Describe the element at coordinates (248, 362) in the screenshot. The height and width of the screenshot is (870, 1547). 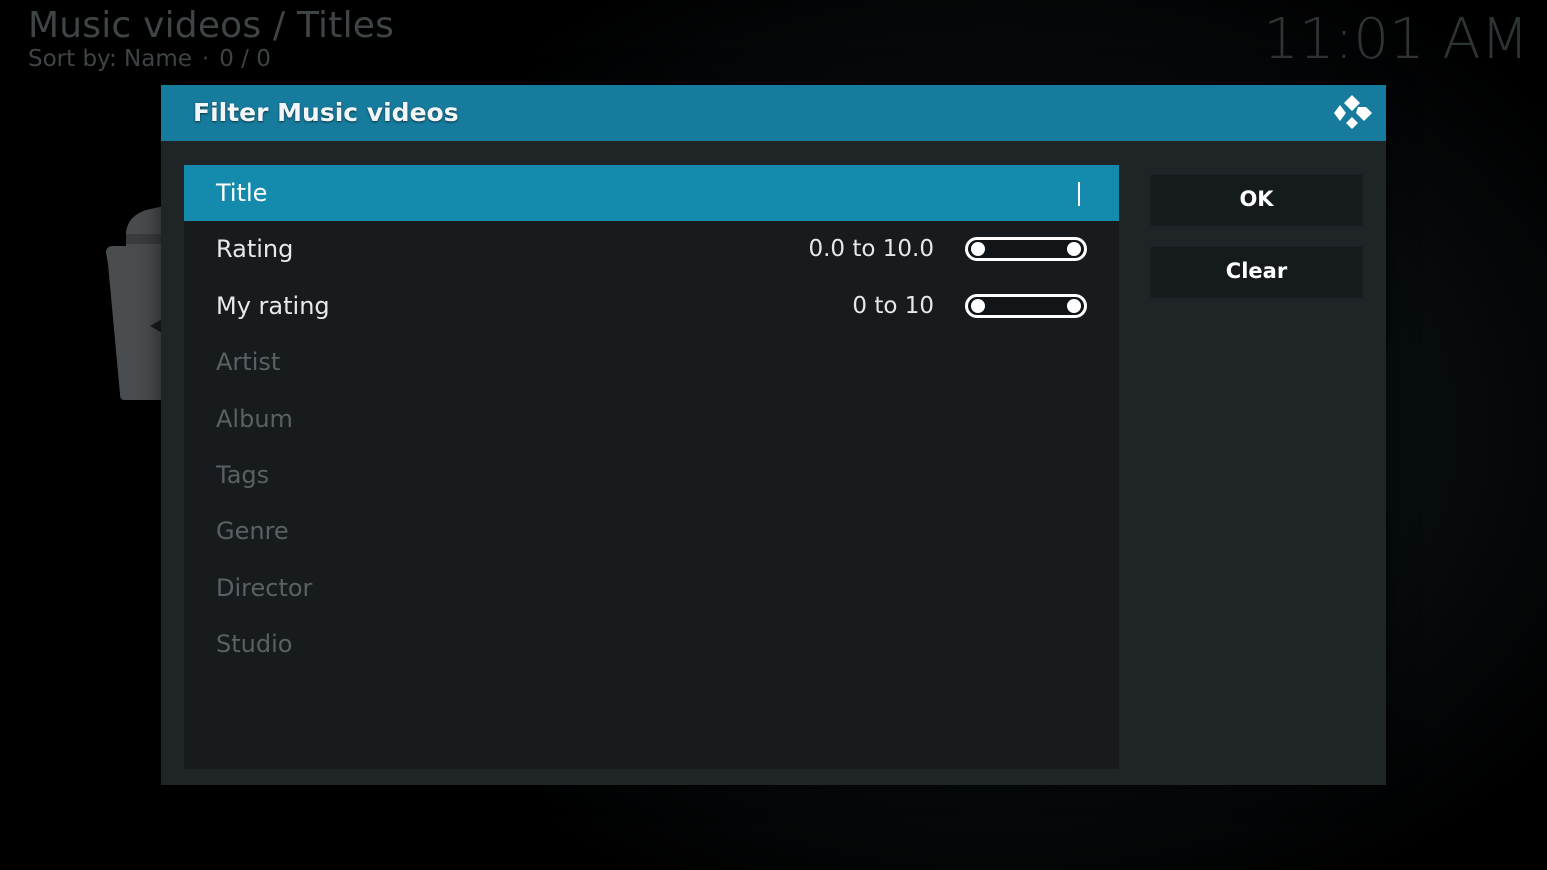
I see `filter-label-artist: Artist` at that location.